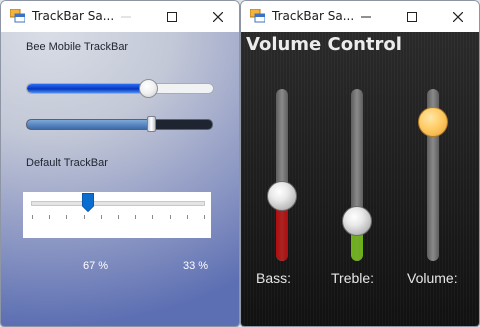  What do you see at coordinates (196, 266) in the screenshot?
I see `right-percent-label: 33 %` at bounding box center [196, 266].